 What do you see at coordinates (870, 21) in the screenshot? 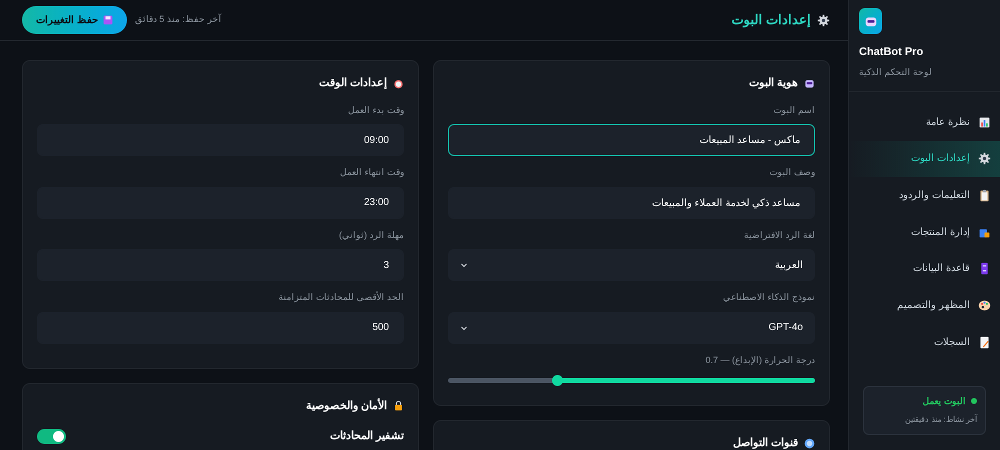
I see `logo-icon` at bounding box center [870, 21].